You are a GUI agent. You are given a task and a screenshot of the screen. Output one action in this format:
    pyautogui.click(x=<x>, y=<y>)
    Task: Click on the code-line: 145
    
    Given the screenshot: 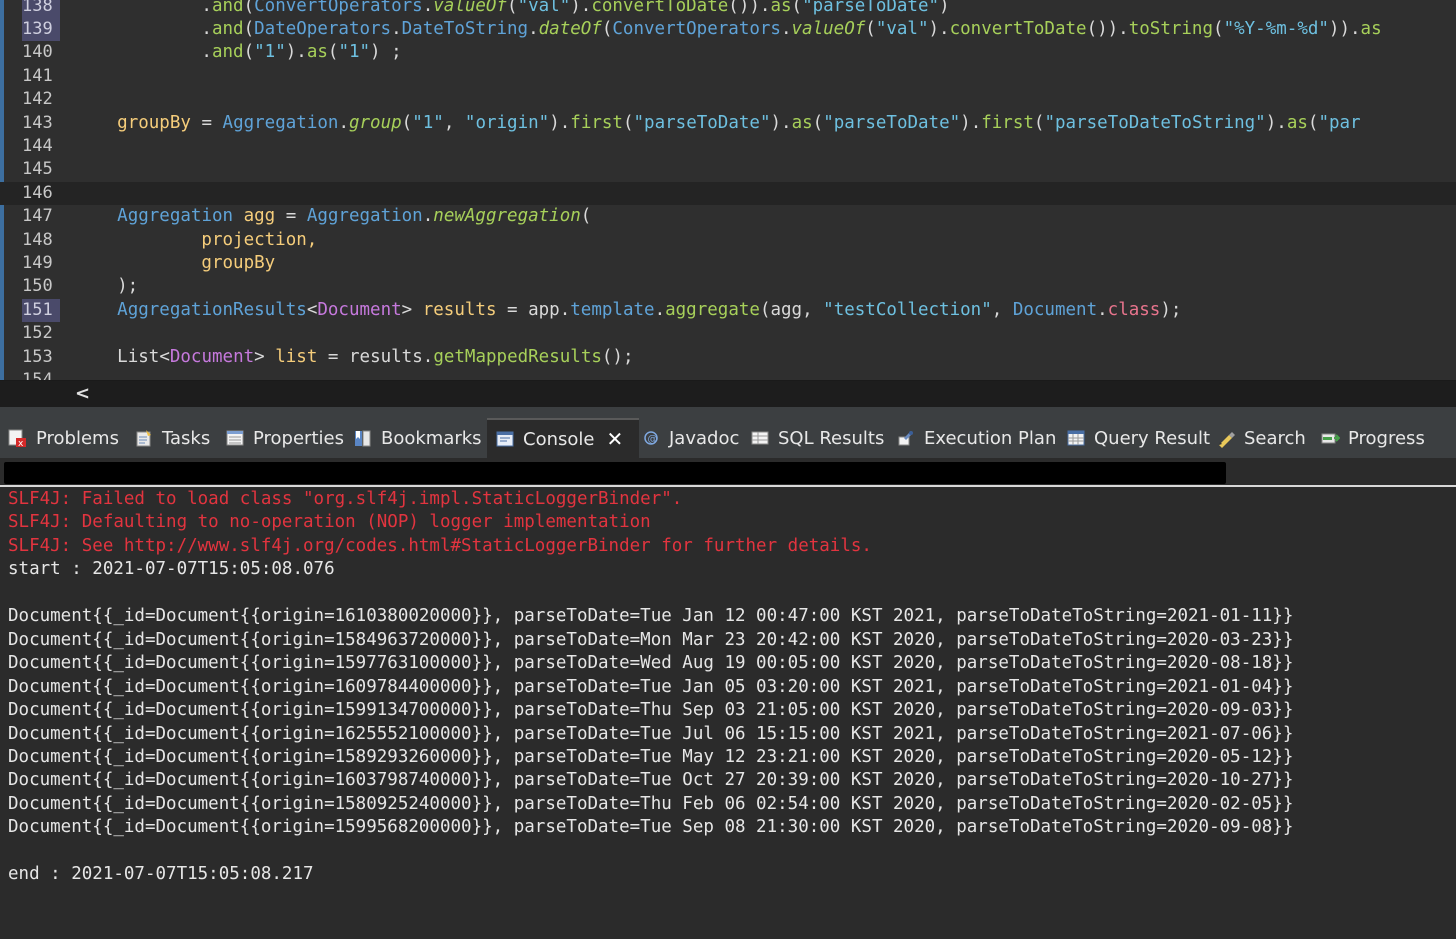 What is the action you would take?
    pyautogui.click(x=728, y=169)
    